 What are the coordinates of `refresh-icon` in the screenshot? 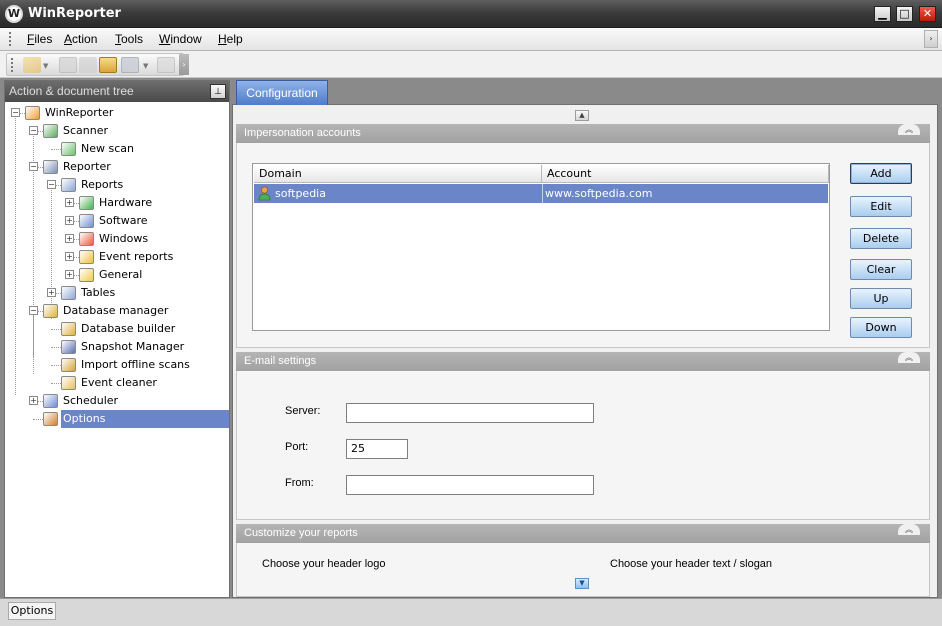 It's located at (68, 65).